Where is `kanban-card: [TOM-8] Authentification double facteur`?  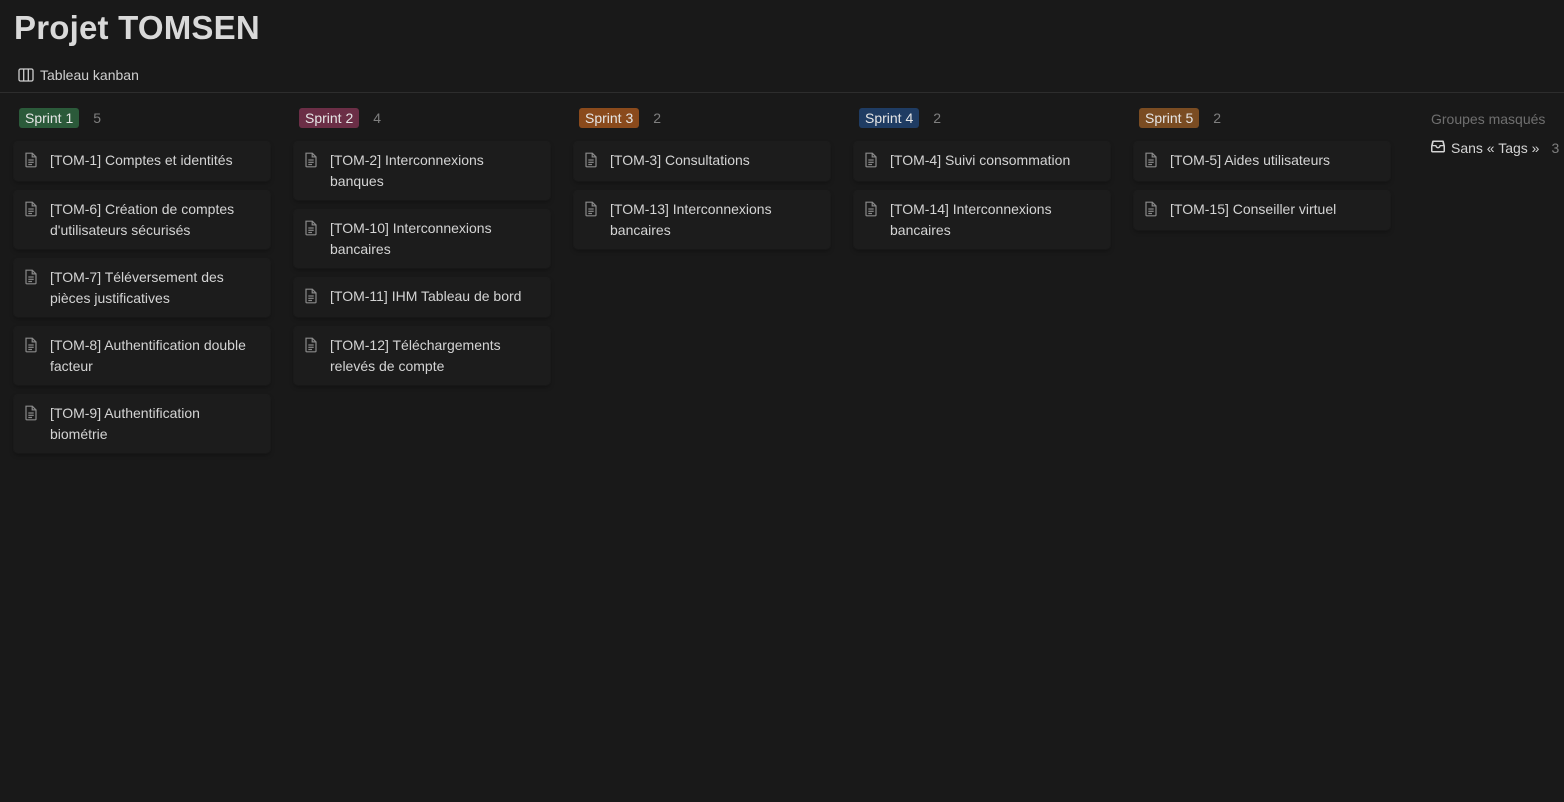
kanban-card: [TOM-8] Authentification double facteur is located at coordinates (142, 356).